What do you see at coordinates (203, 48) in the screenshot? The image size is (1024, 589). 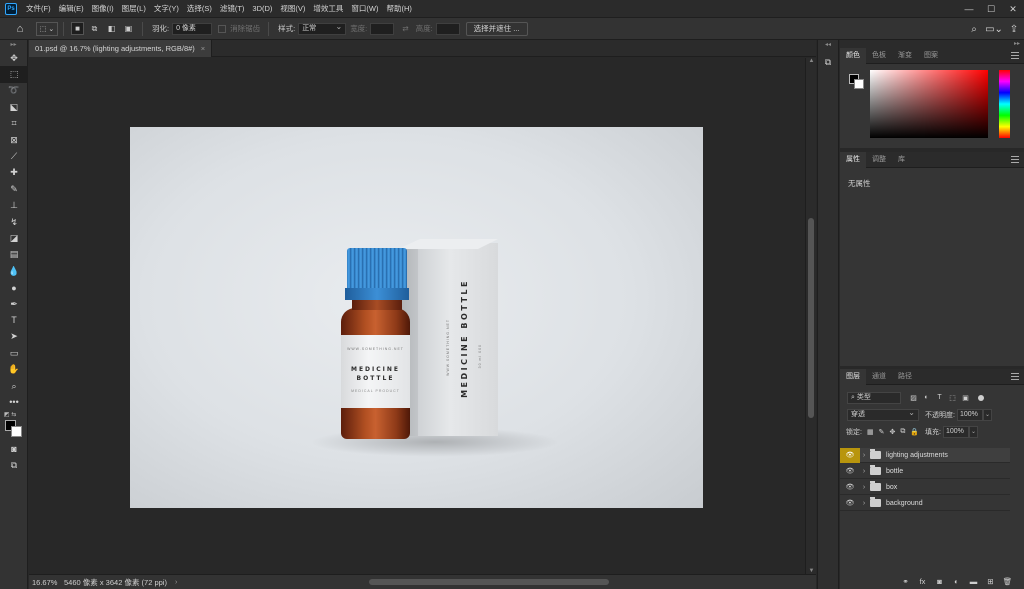 I see `close-document-icon: ×` at bounding box center [203, 48].